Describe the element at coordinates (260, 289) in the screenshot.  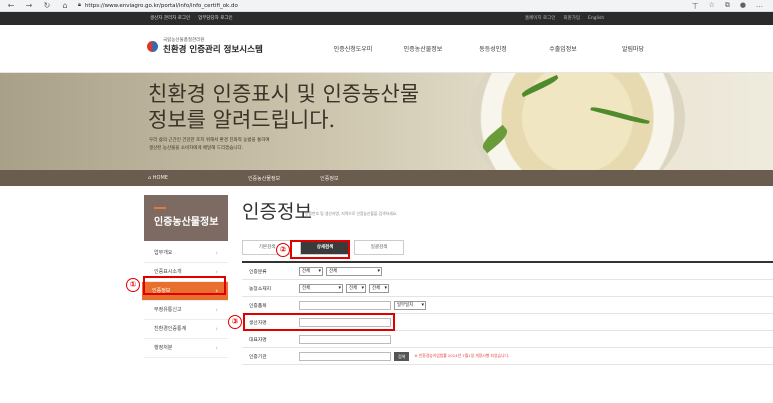
I see `label-location: 농장소재지` at that location.